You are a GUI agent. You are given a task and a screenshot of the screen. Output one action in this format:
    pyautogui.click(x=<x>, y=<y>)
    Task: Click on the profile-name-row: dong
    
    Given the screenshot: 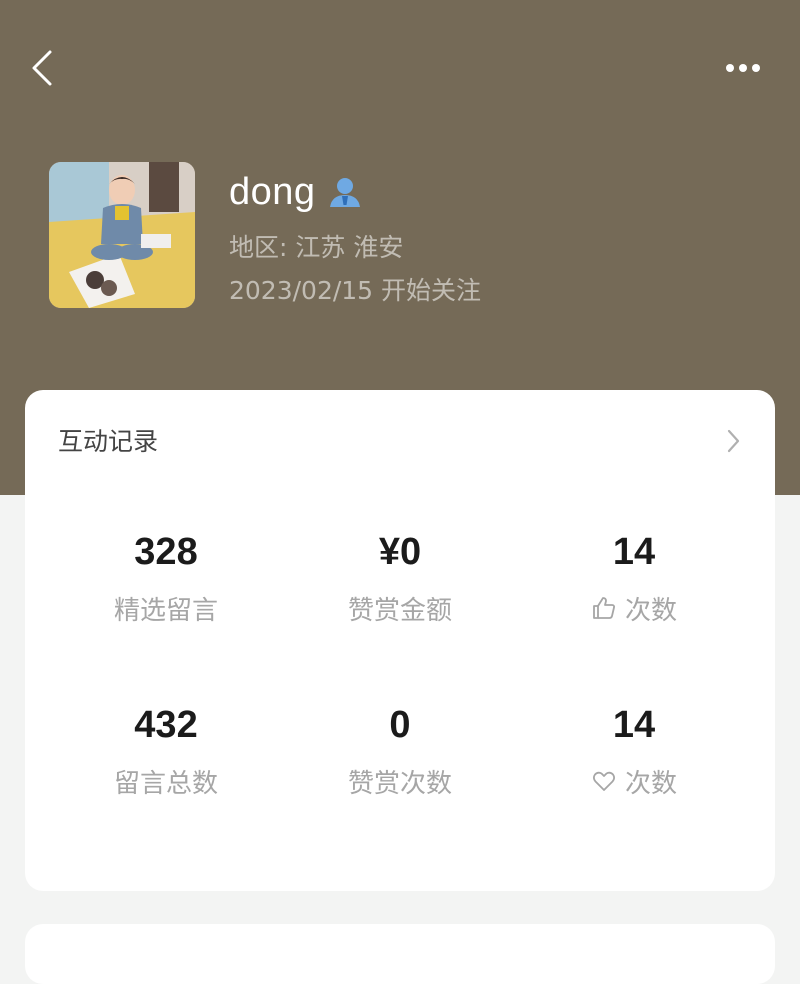 What is the action you would take?
    pyautogui.click(x=295, y=192)
    